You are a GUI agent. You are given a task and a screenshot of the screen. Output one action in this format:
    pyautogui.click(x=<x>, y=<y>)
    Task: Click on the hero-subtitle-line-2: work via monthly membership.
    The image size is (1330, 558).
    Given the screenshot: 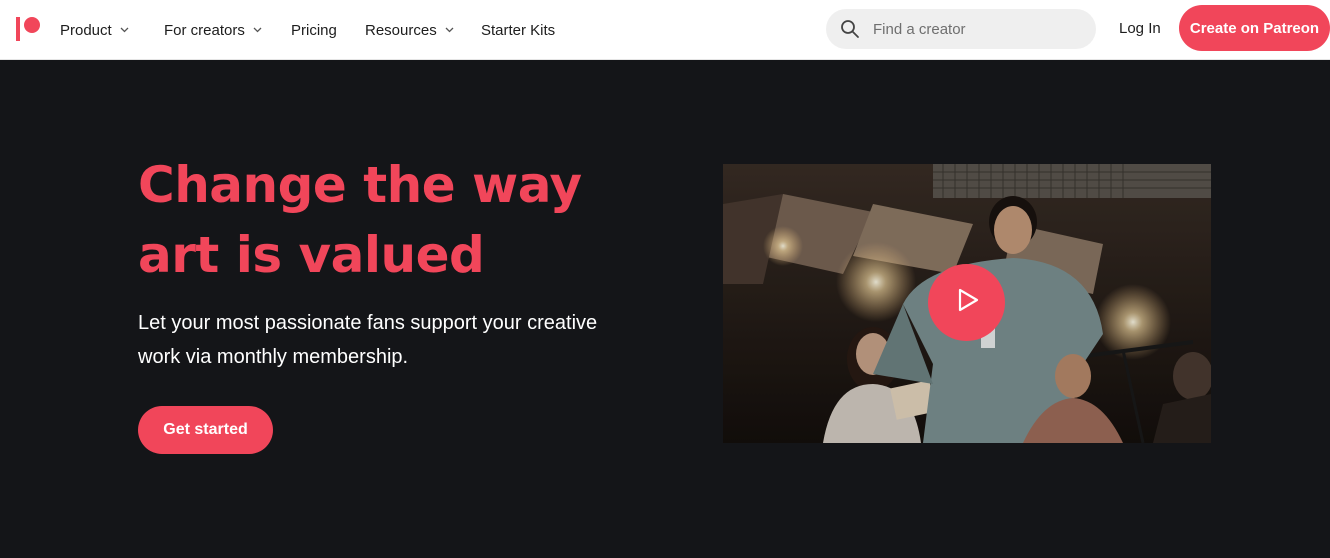 What is the action you would take?
    pyautogui.click(x=273, y=357)
    